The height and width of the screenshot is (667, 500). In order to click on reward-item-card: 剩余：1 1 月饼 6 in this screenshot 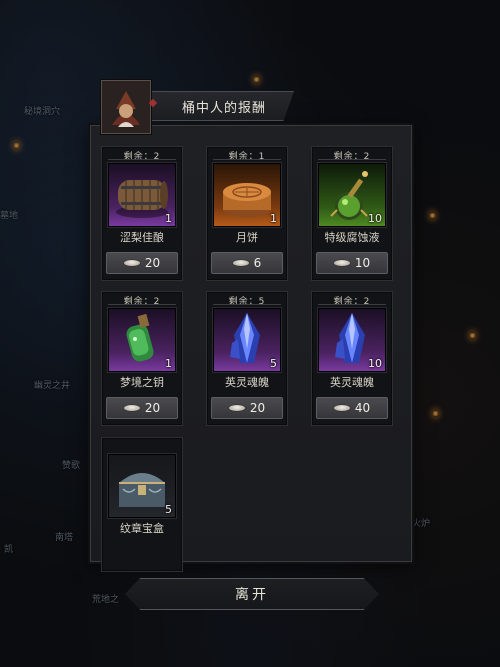, I will do `click(247, 213)`.